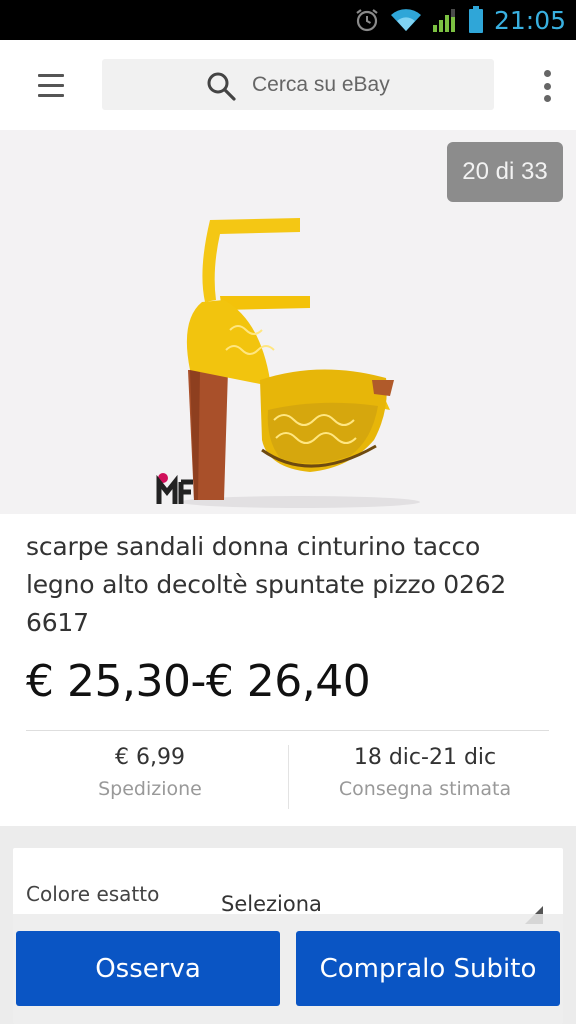  I want to click on search-input, so click(367, 84).